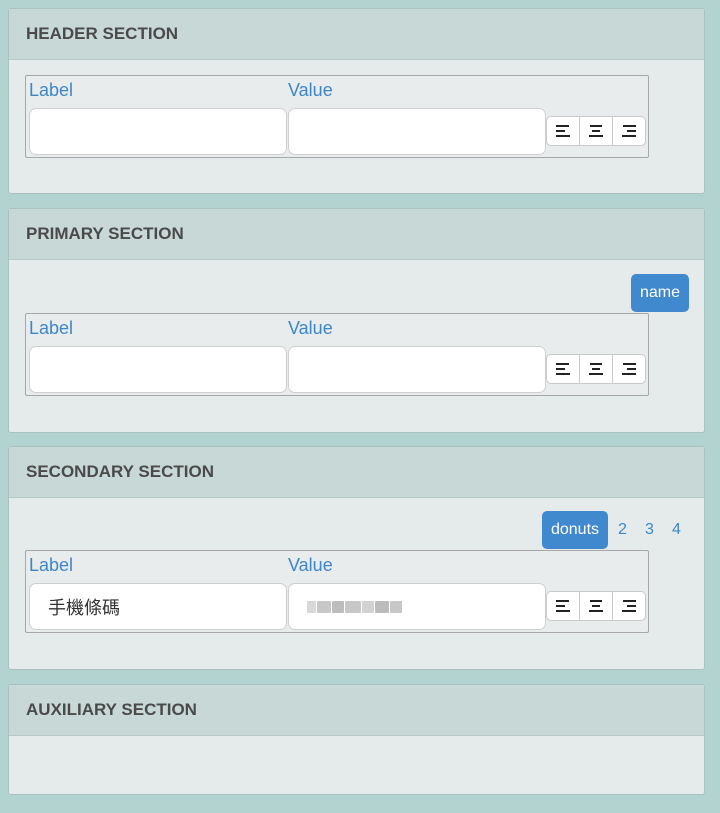  I want to click on name-tag-button: name, so click(660, 293).